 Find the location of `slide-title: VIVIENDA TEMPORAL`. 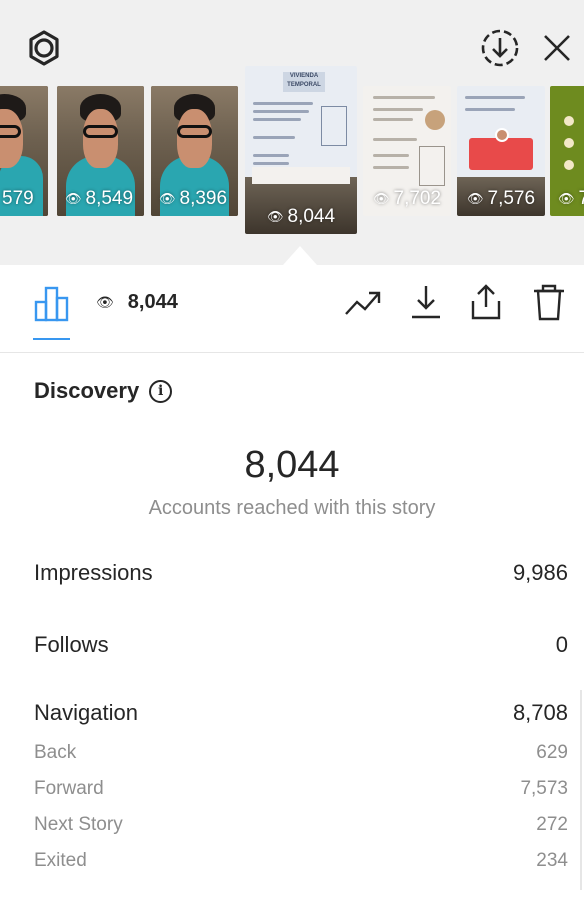

slide-title: VIVIENDA TEMPORAL is located at coordinates (304, 82).